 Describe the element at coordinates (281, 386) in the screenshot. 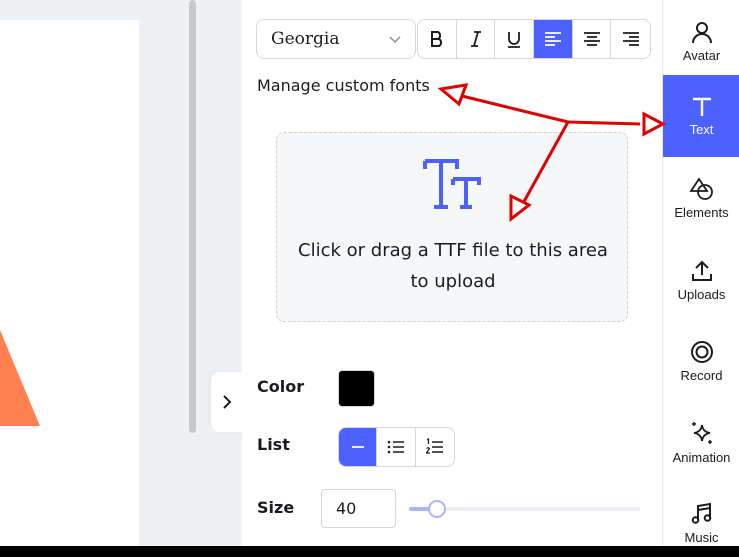

I see `color-label: Color` at that location.